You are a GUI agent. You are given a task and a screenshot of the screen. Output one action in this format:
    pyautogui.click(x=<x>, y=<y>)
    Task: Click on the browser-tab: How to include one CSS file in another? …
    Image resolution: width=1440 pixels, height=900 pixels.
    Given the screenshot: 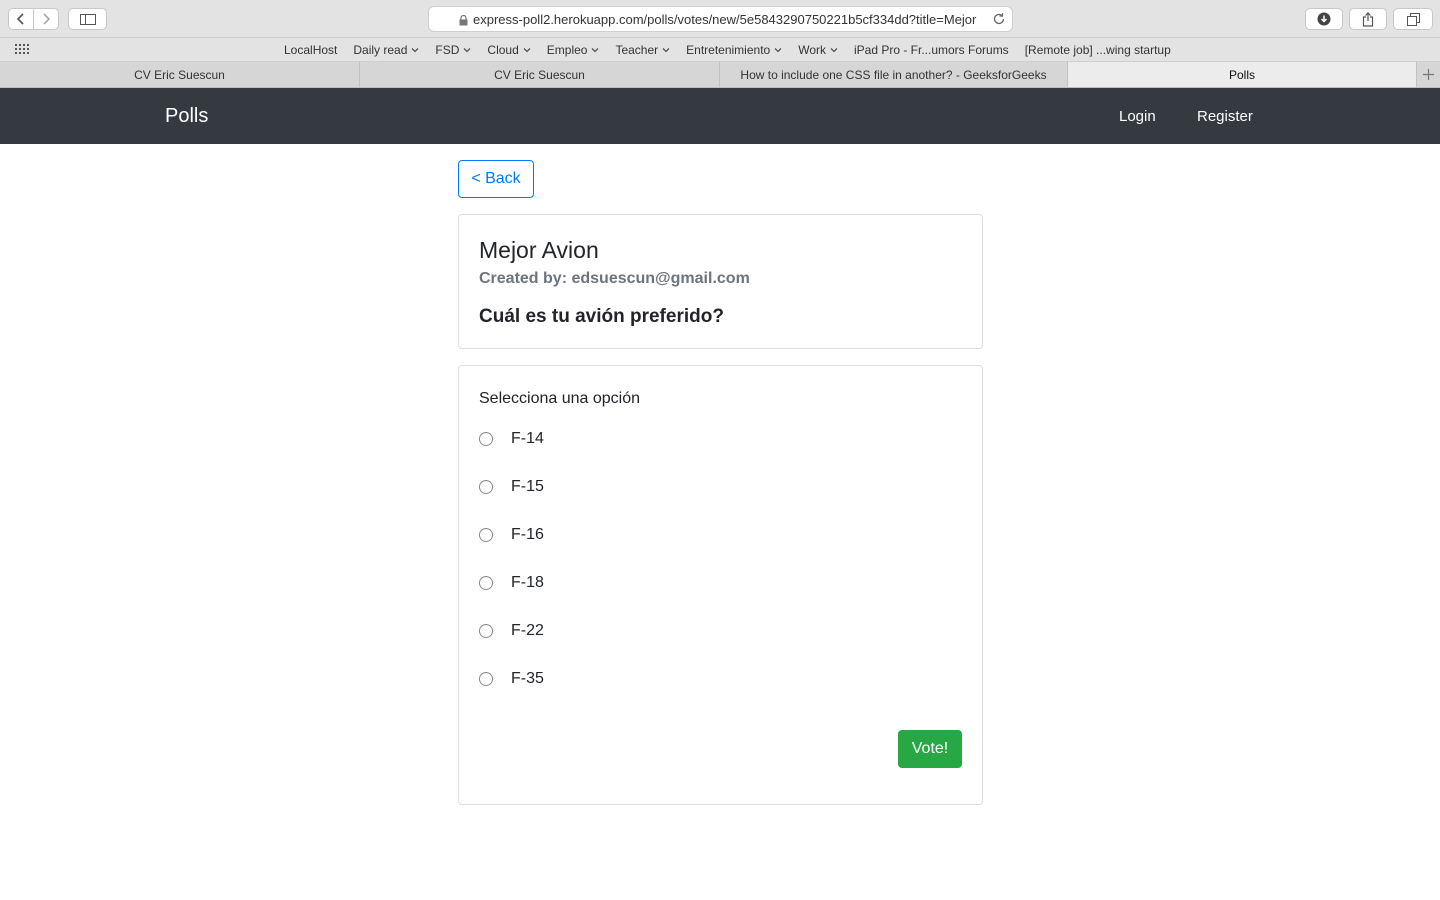 What is the action you would take?
    pyautogui.click(x=894, y=74)
    